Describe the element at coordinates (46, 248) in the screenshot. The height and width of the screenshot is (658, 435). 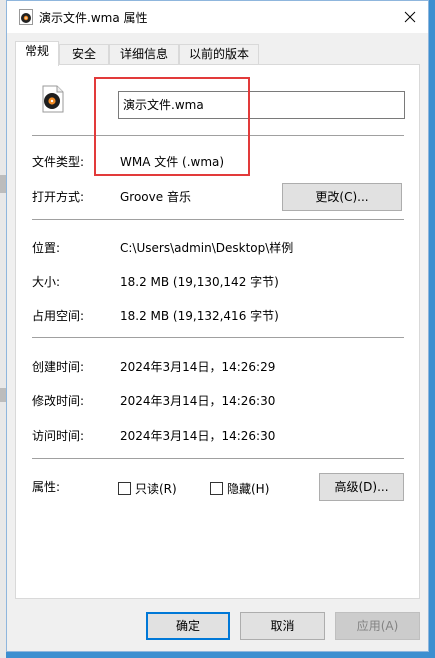
I see `location-label: 位置:` at that location.